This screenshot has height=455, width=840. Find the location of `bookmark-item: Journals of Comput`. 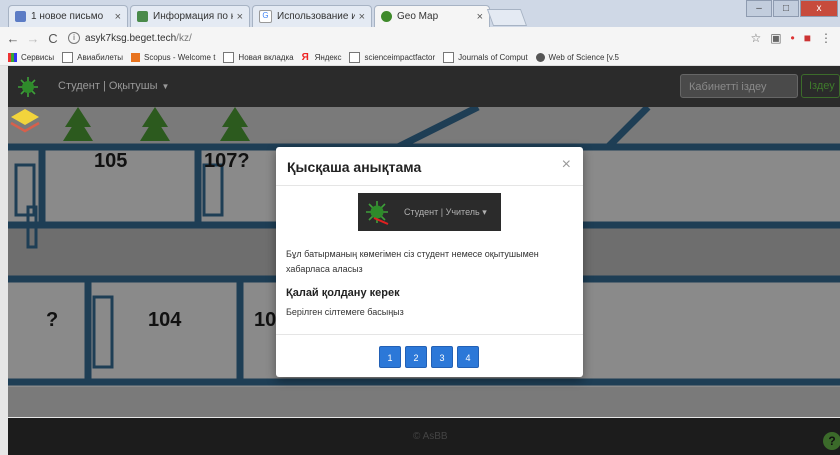

bookmark-item: Journals of Comput is located at coordinates (485, 57).